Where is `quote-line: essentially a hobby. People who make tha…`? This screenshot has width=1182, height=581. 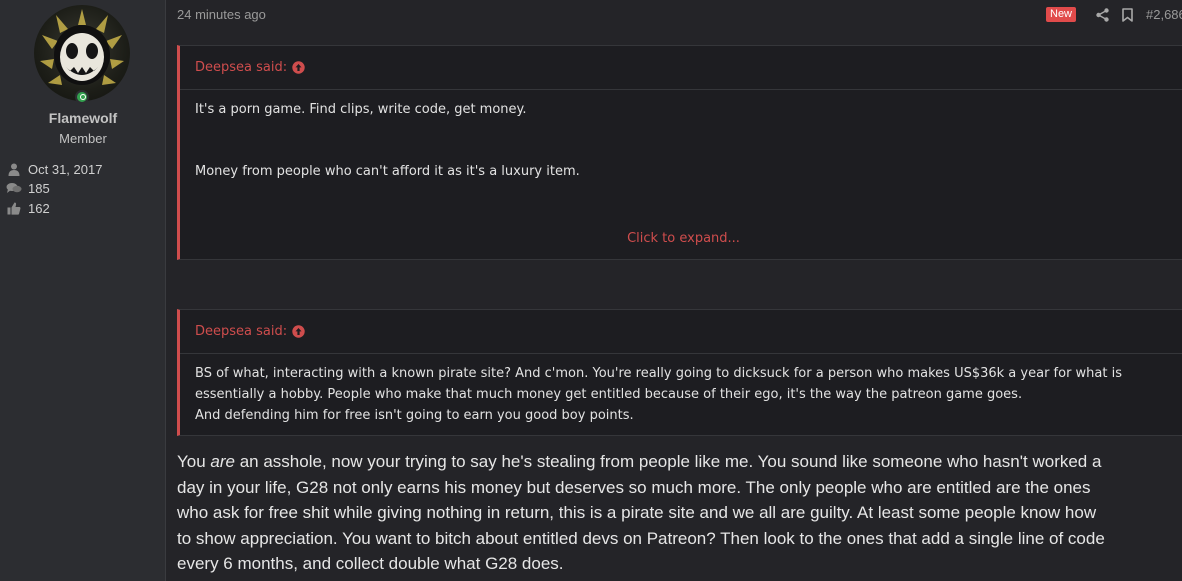
quote-line: essentially a hobby. People who make tha… is located at coordinates (609, 394).